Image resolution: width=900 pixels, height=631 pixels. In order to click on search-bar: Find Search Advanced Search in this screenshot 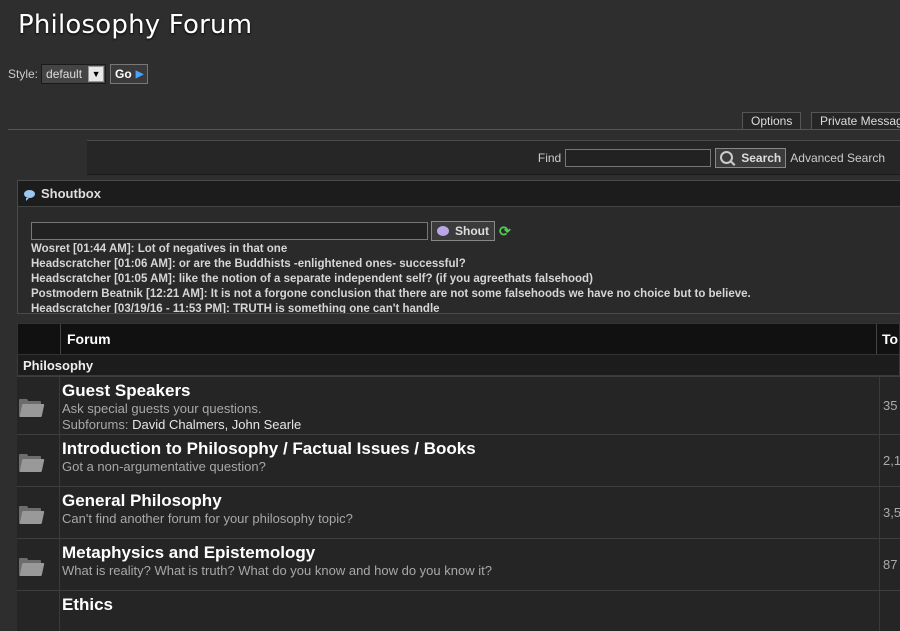, I will do `click(493, 157)`.